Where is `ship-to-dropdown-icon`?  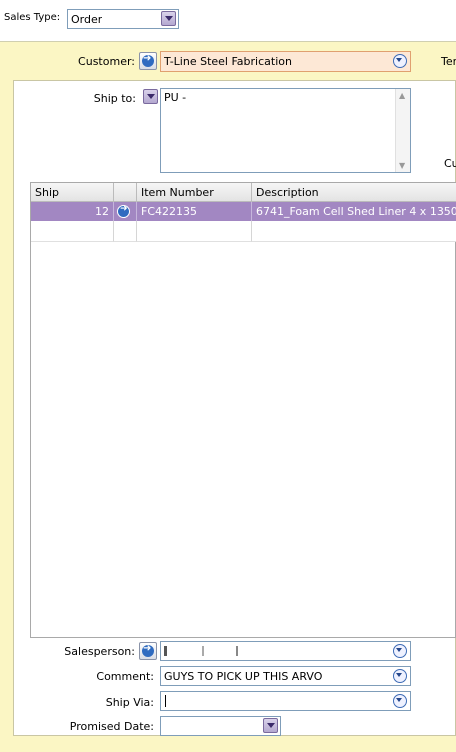
ship-to-dropdown-icon is located at coordinates (150, 96).